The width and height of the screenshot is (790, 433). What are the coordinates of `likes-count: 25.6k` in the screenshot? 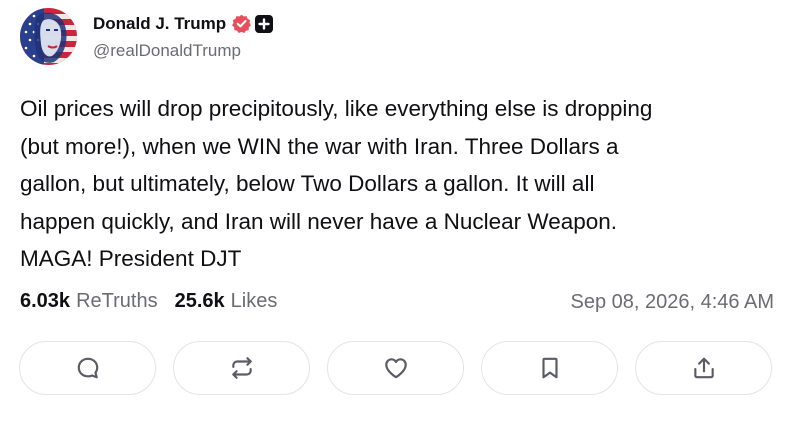 It's located at (199, 301).